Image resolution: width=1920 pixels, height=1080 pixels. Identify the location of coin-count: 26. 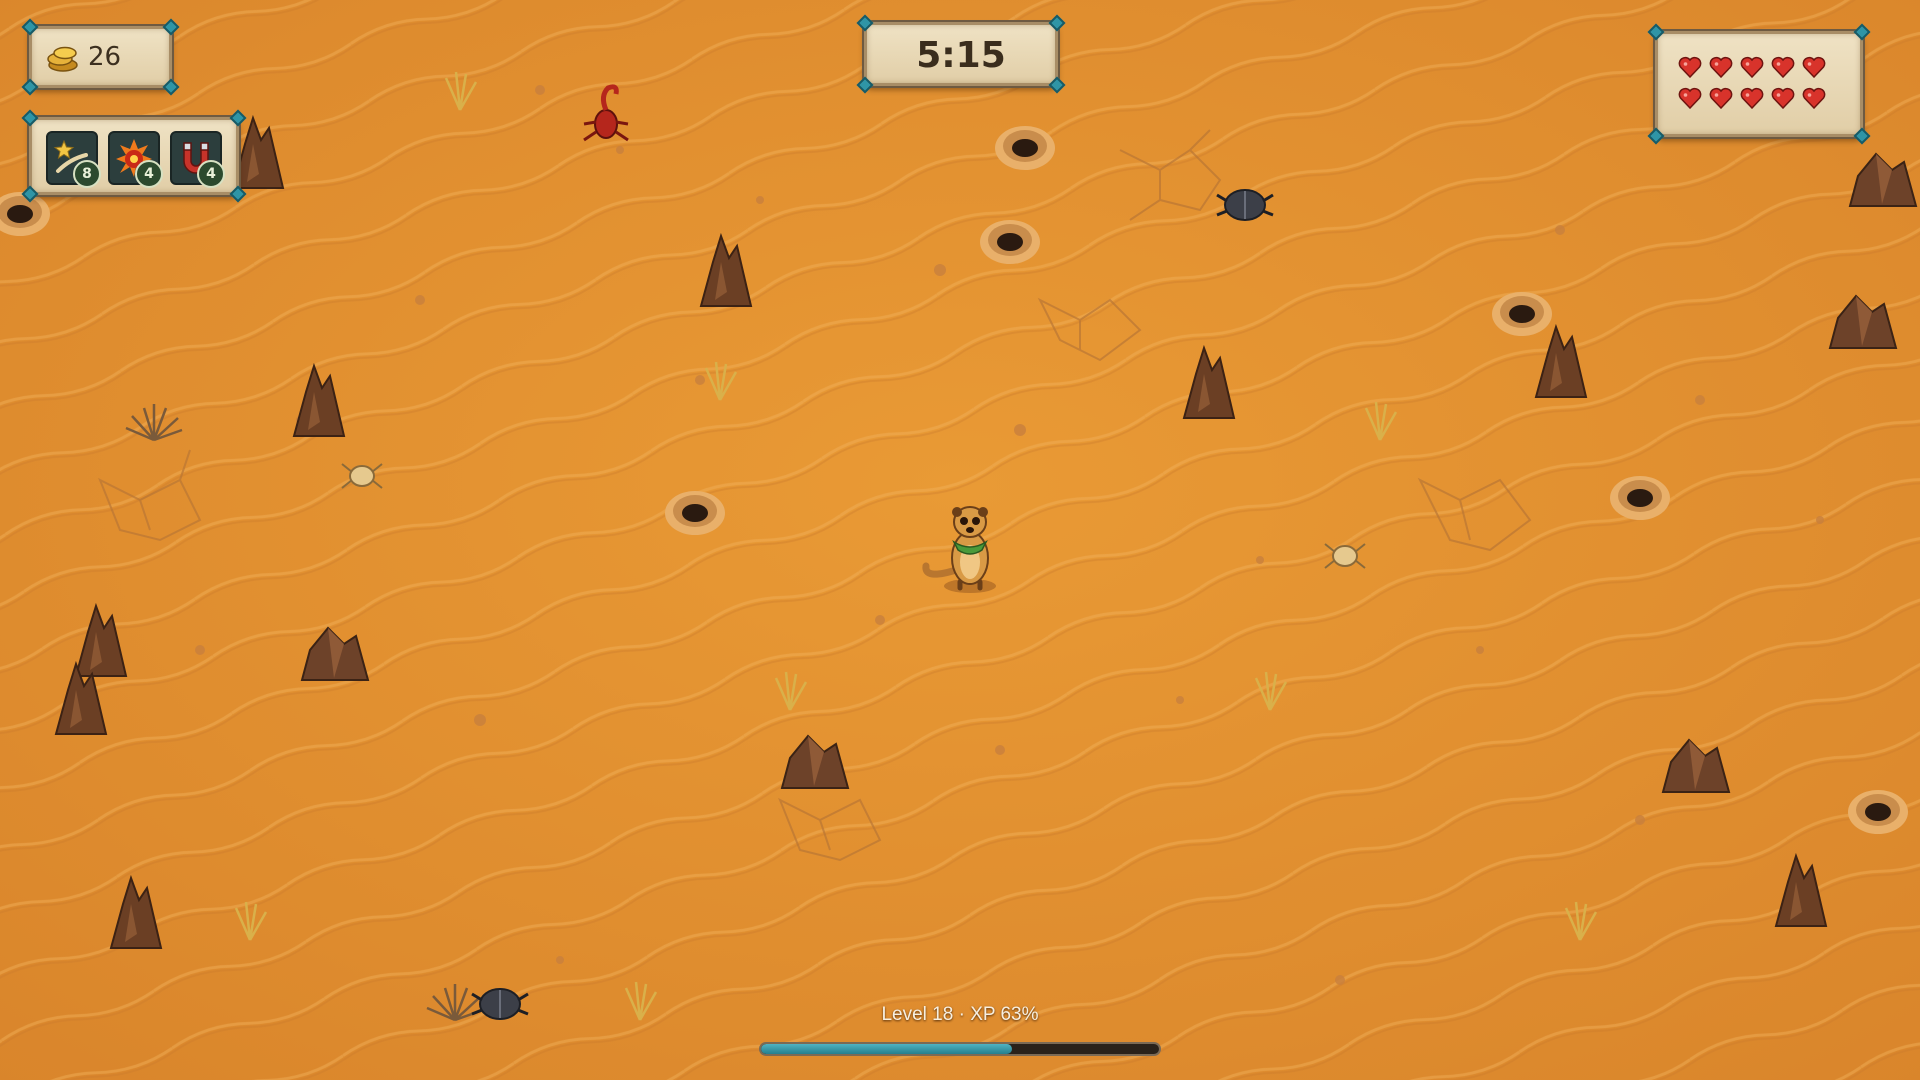
(105, 57).